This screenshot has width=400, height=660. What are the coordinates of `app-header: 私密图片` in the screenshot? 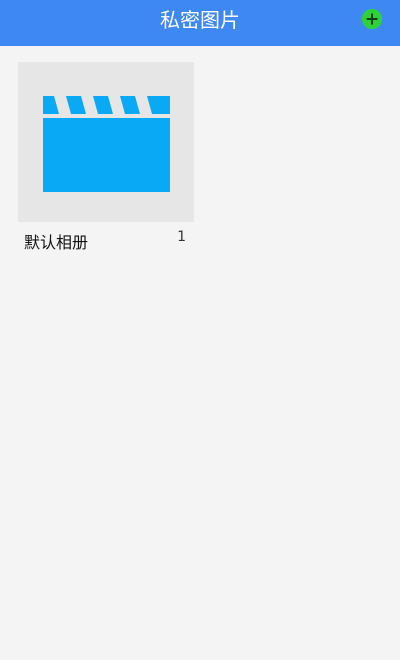 It's located at (200, 23).